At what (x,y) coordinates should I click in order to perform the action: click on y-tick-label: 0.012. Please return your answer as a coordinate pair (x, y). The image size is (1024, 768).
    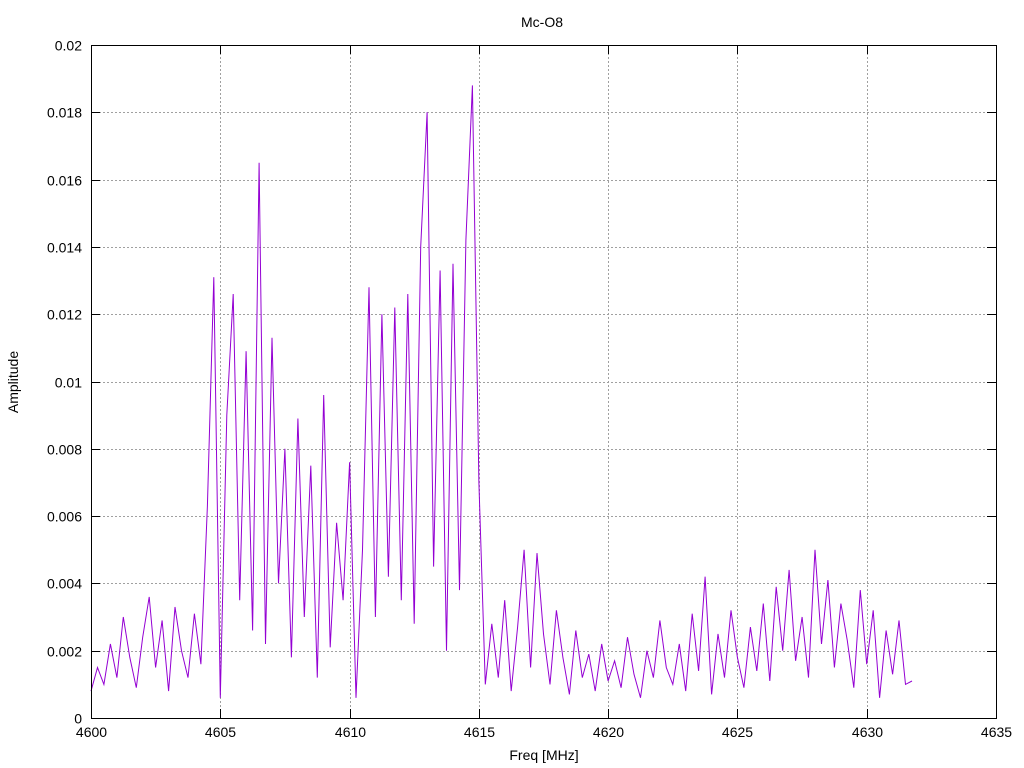
    Looking at the image, I should click on (64, 315).